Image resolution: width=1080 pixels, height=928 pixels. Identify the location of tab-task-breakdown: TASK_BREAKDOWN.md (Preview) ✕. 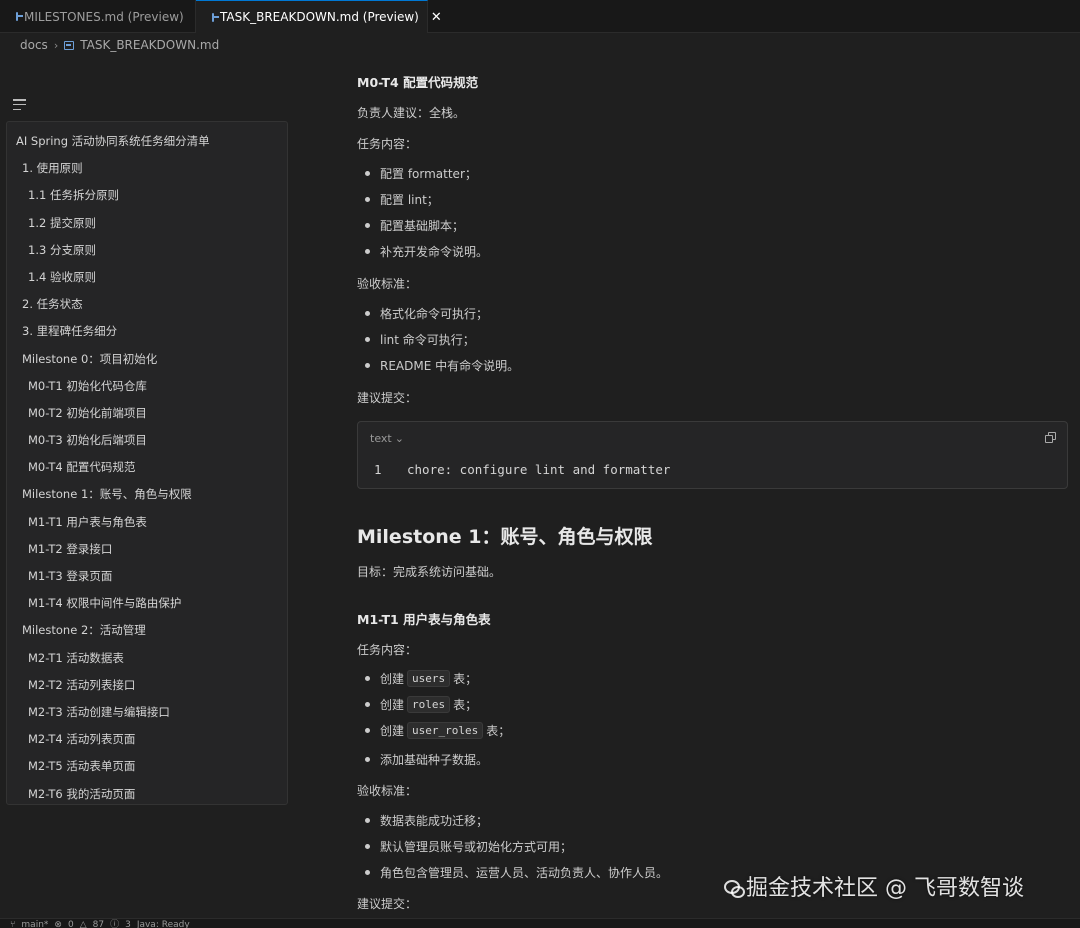
(319, 16).